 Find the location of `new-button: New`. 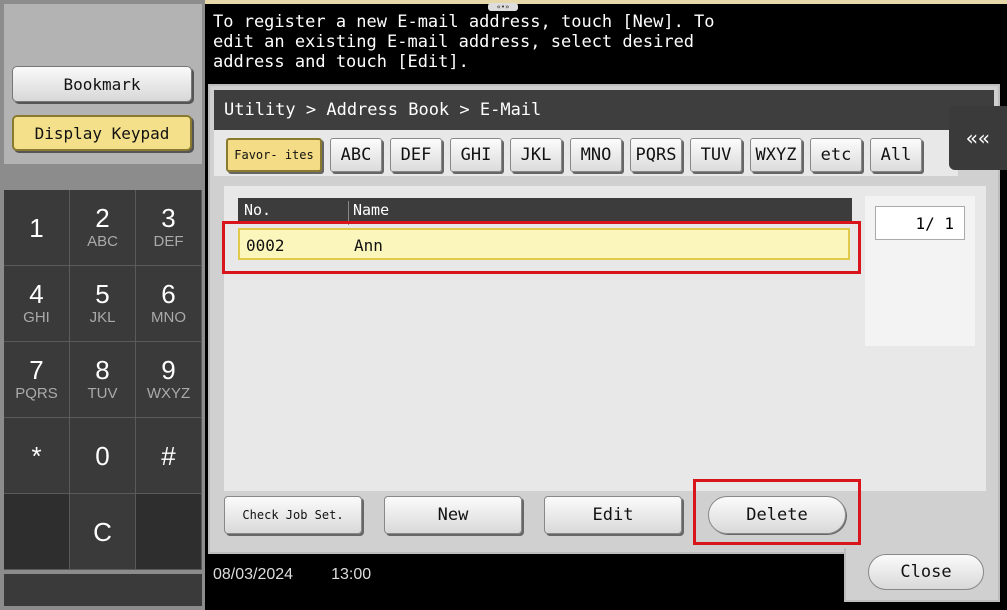

new-button: New is located at coordinates (453, 515).